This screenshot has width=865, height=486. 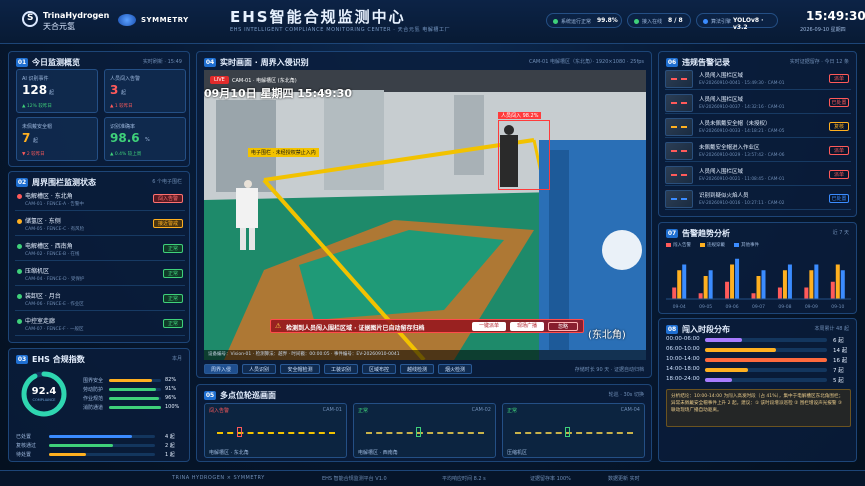 What do you see at coordinates (43, 221) in the screenshot?
I see `fence-name: 储氢区 · 东侧` at bounding box center [43, 221].